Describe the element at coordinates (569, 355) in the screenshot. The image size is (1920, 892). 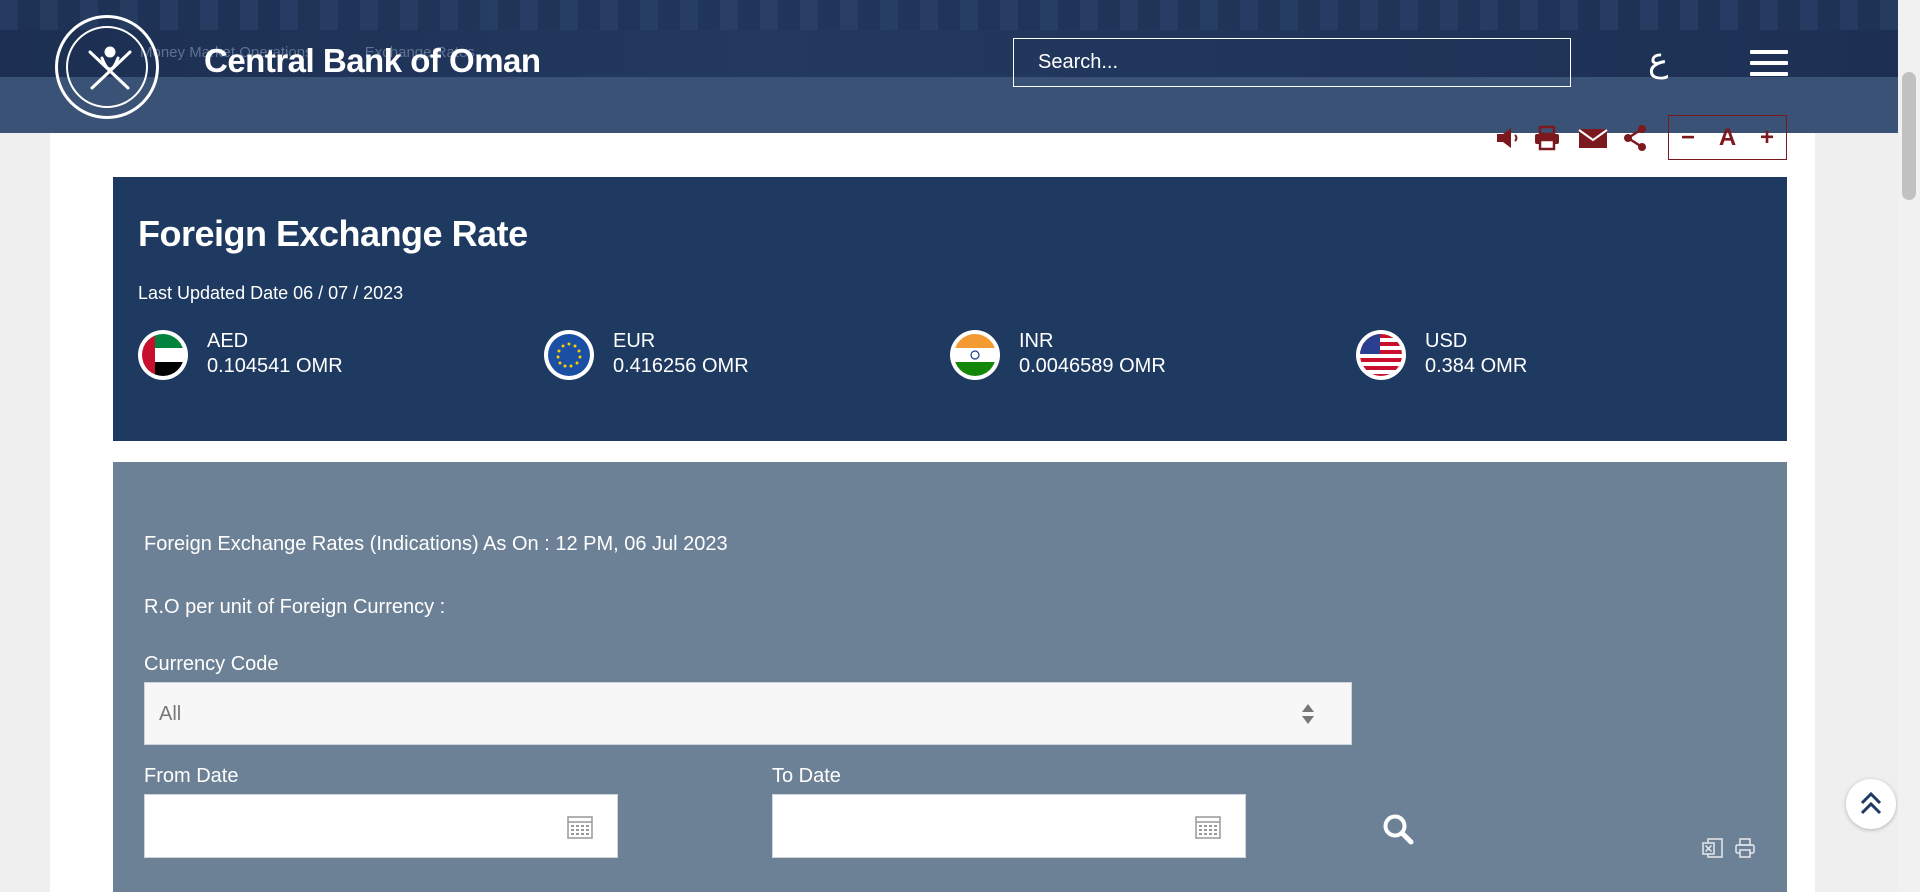
I see `eu-flag-icon` at that location.